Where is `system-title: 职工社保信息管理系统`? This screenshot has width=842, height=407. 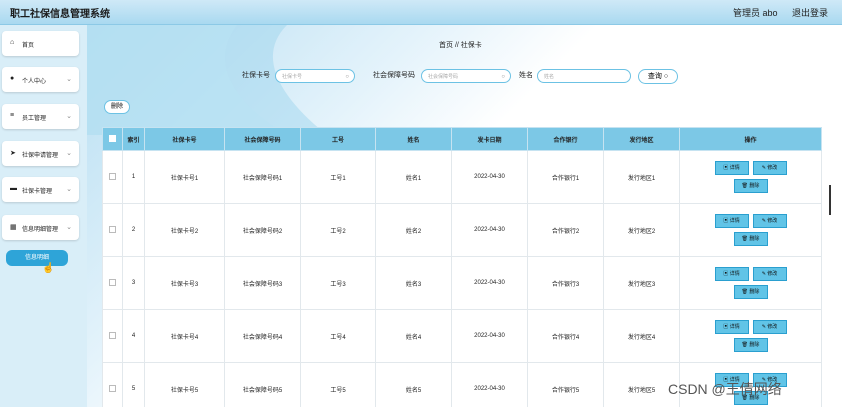
system-title: 职工社保信息管理系统 is located at coordinates (60, 14).